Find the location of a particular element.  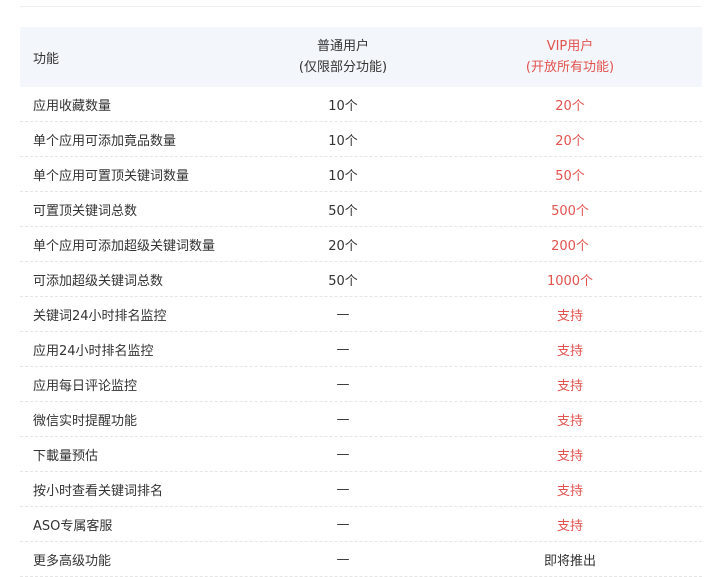

row-vip-value: 1000个 is located at coordinates (570, 281).